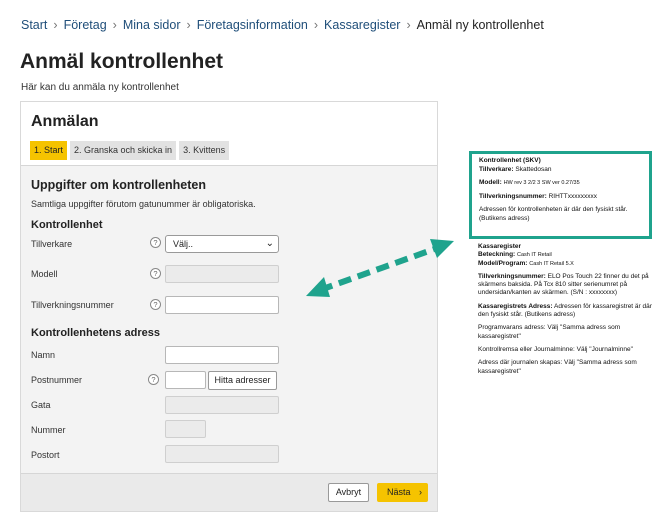 Image resolution: width=670 pixels, height=530 pixels. What do you see at coordinates (442, 248) in the screenshot?
I see `arrow-head-right` at bounding box center [442, 248].